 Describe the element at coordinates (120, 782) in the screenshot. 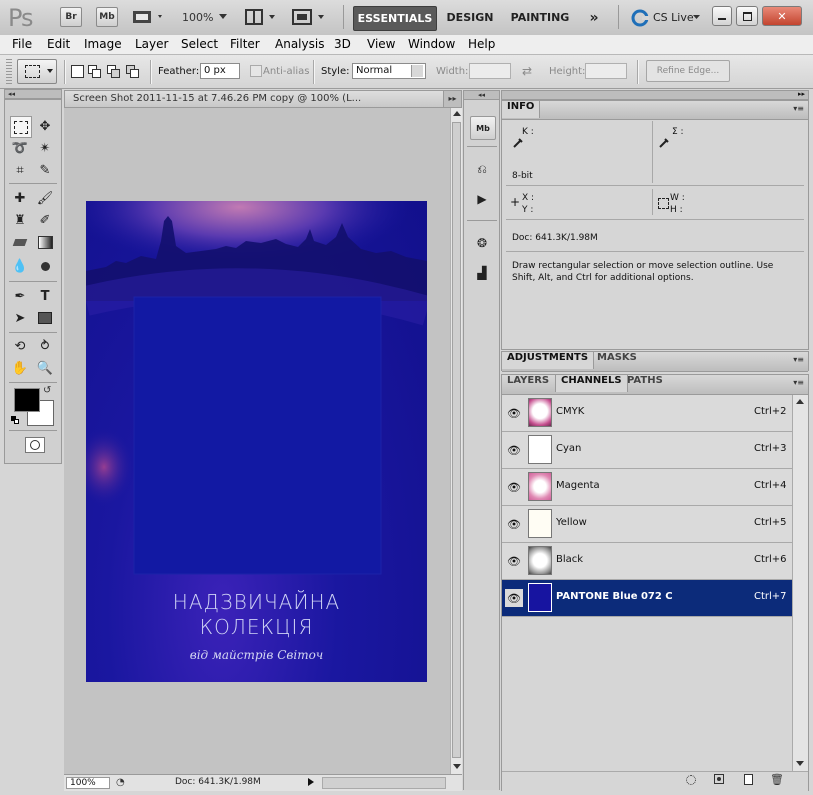

I see `status-menu-icon: ◔` at that location.